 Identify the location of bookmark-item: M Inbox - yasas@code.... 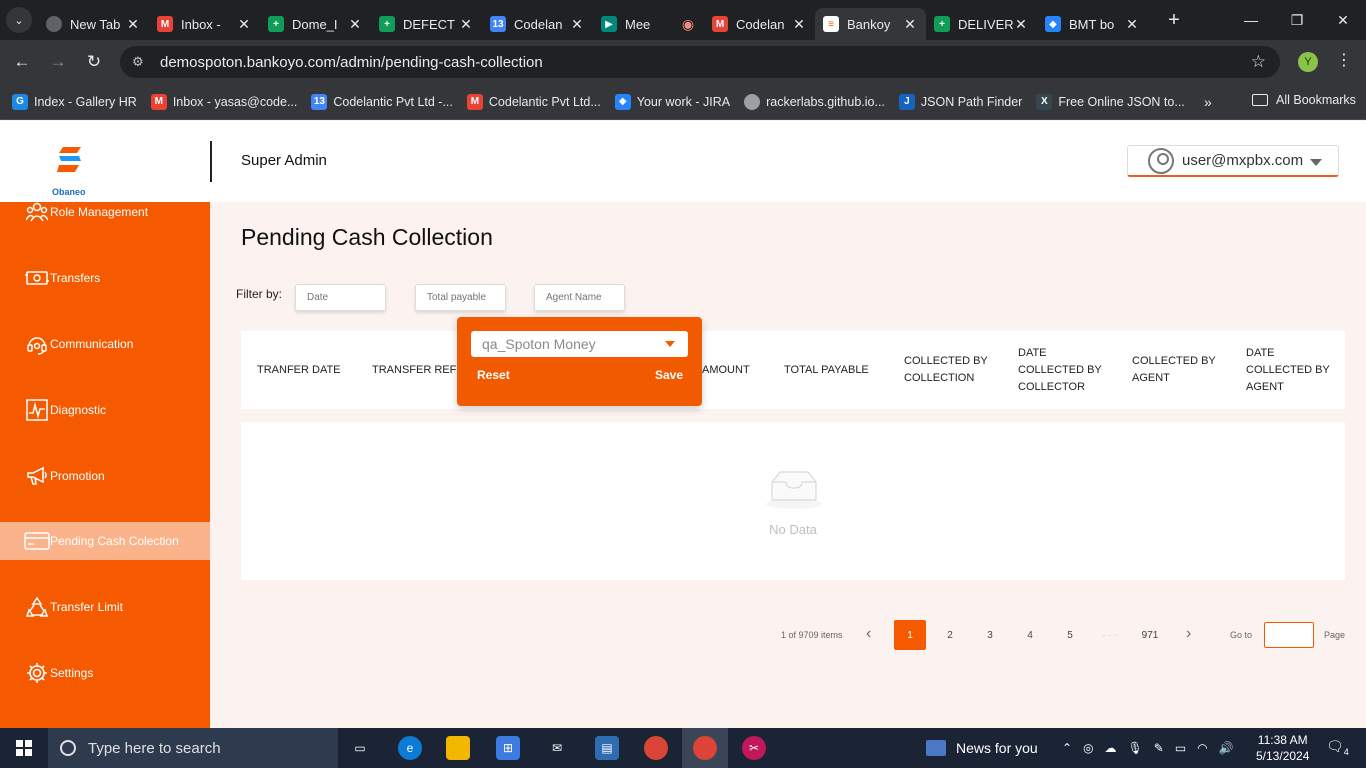
(223, 101).